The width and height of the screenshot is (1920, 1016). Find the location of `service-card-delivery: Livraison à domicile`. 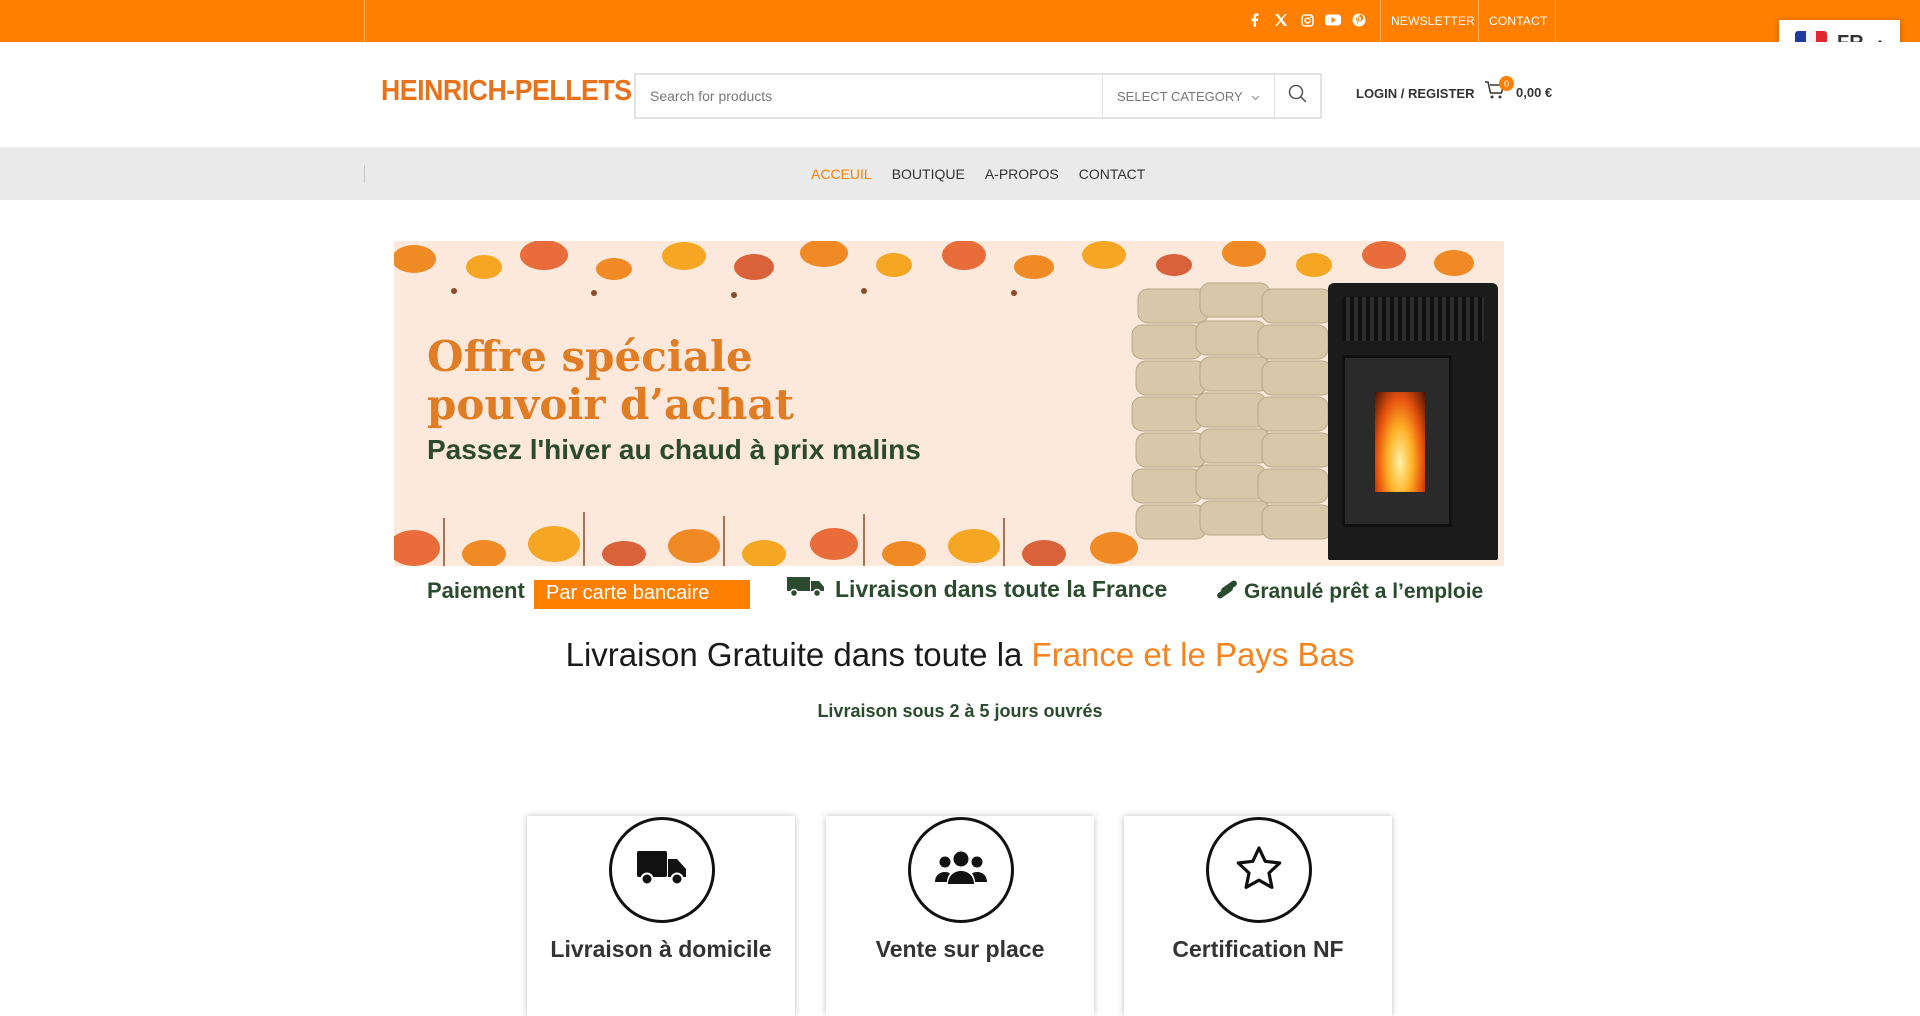

service-card-delivery: Livraison à domicile is located at coordinates (661, 916).